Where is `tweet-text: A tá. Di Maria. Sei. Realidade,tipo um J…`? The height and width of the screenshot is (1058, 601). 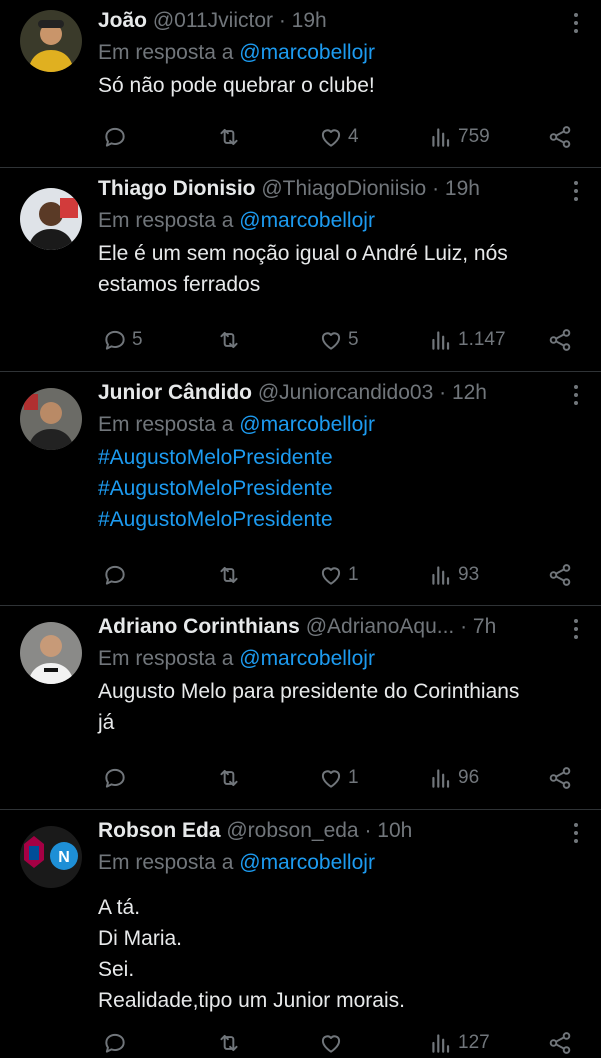 tweet-text: A tá. Di Maria. Sei. Realidade,tipo um J… is located at coordinates (342, 954).